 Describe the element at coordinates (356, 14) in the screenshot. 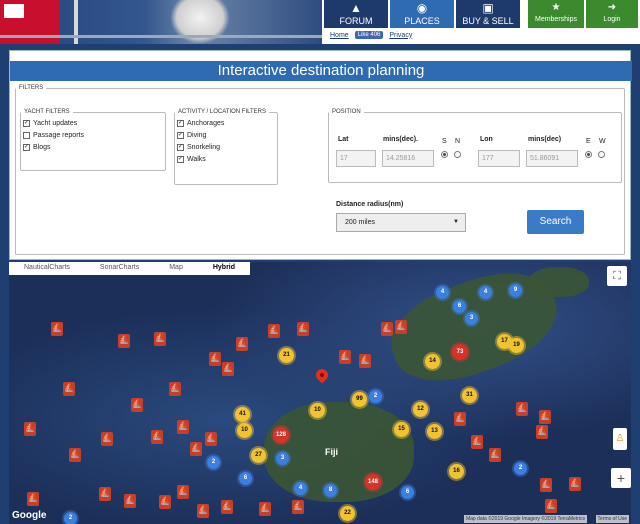

I see `tab-forum: ▲ FORUM` at that location.